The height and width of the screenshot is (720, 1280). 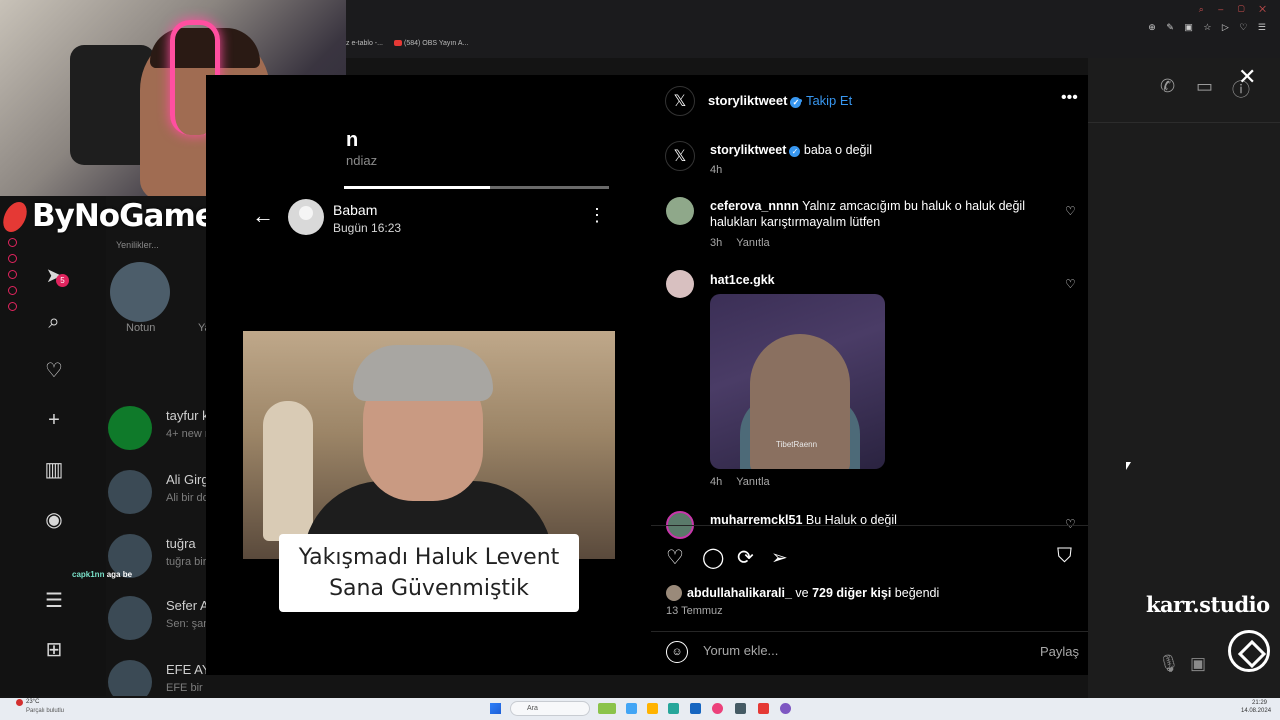 What do you see at coordinates (1259, 703) in the screenshot?
I see `clock-time: 21:29` at bounding box center [1259, 703].